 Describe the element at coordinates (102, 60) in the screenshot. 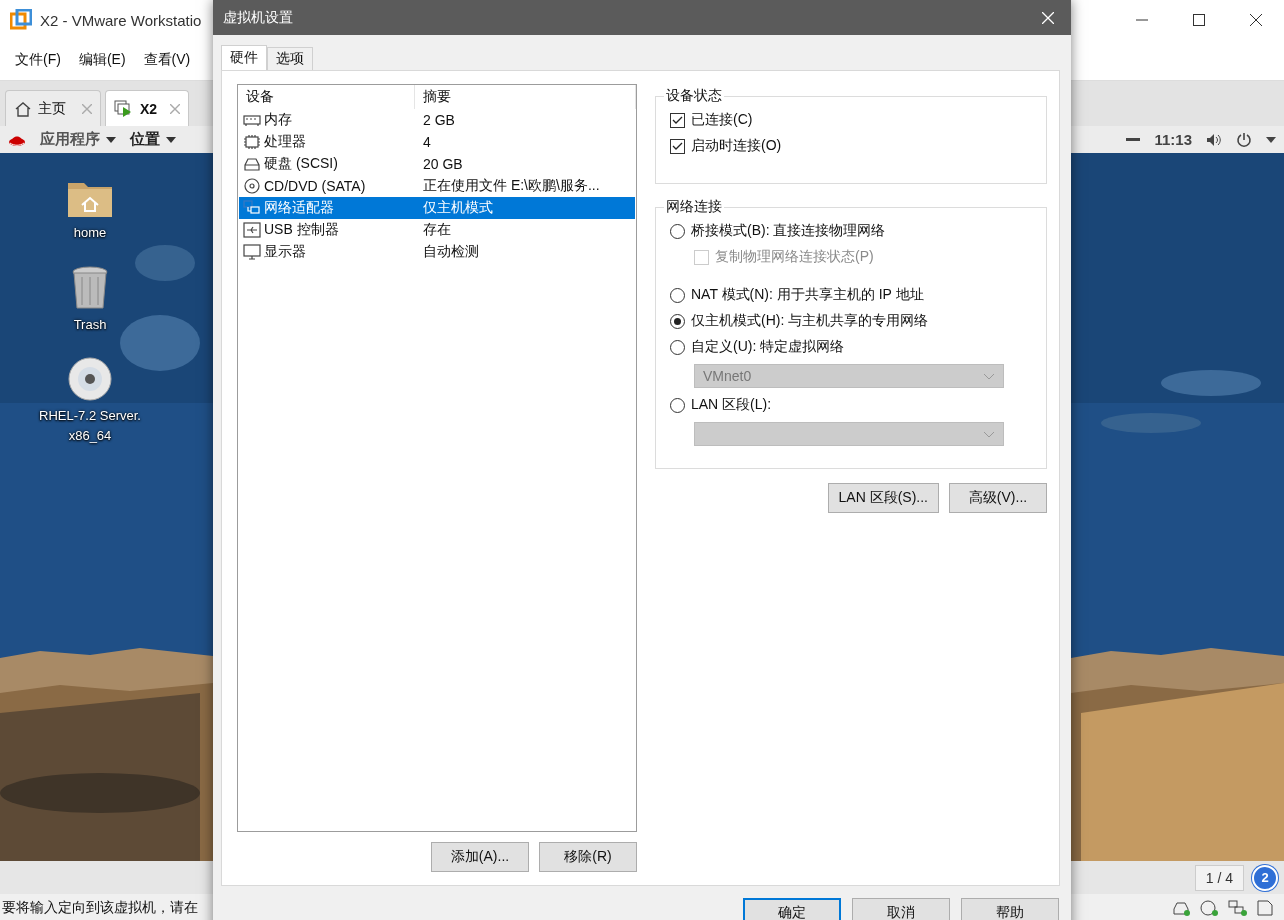

I see `menu-item: 编辑(E)` at that location.